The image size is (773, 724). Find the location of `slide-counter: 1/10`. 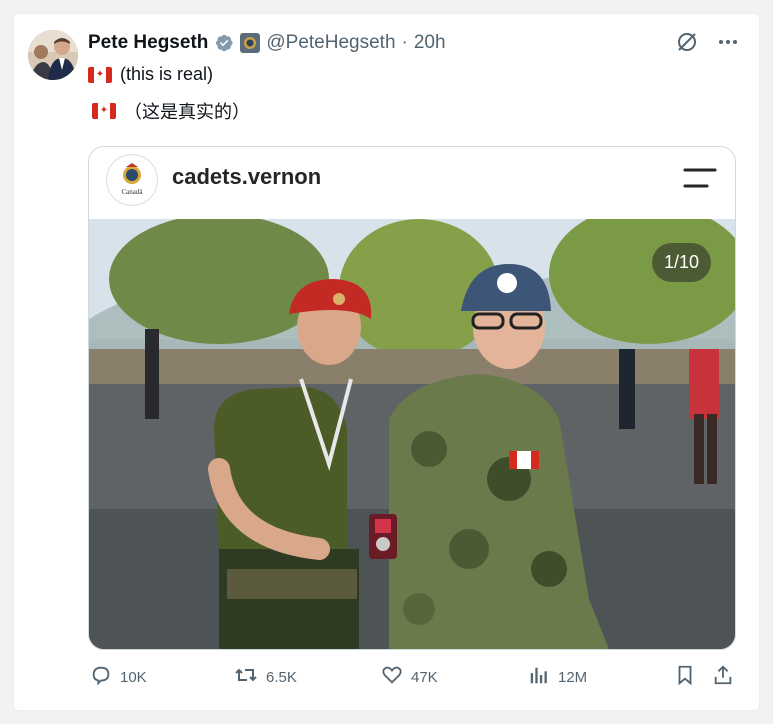

slide-counter: 1/10 is located at coordinates (681, 262).